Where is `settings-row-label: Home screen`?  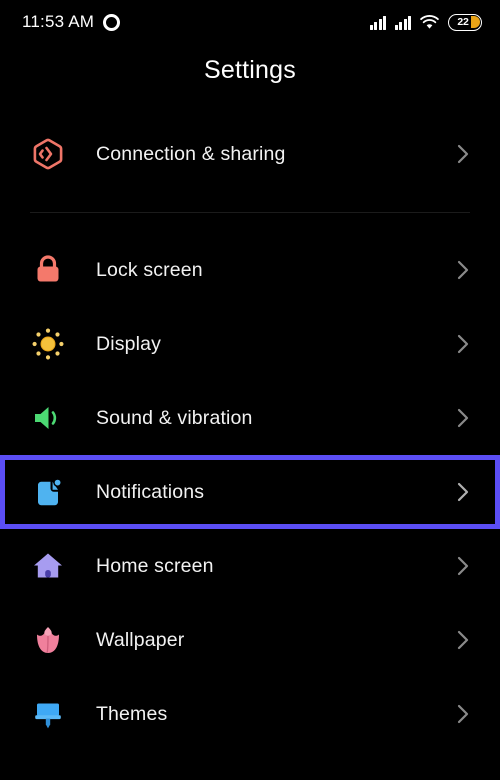 settings-row-label: Home screen is located at coordinates (155, 565).